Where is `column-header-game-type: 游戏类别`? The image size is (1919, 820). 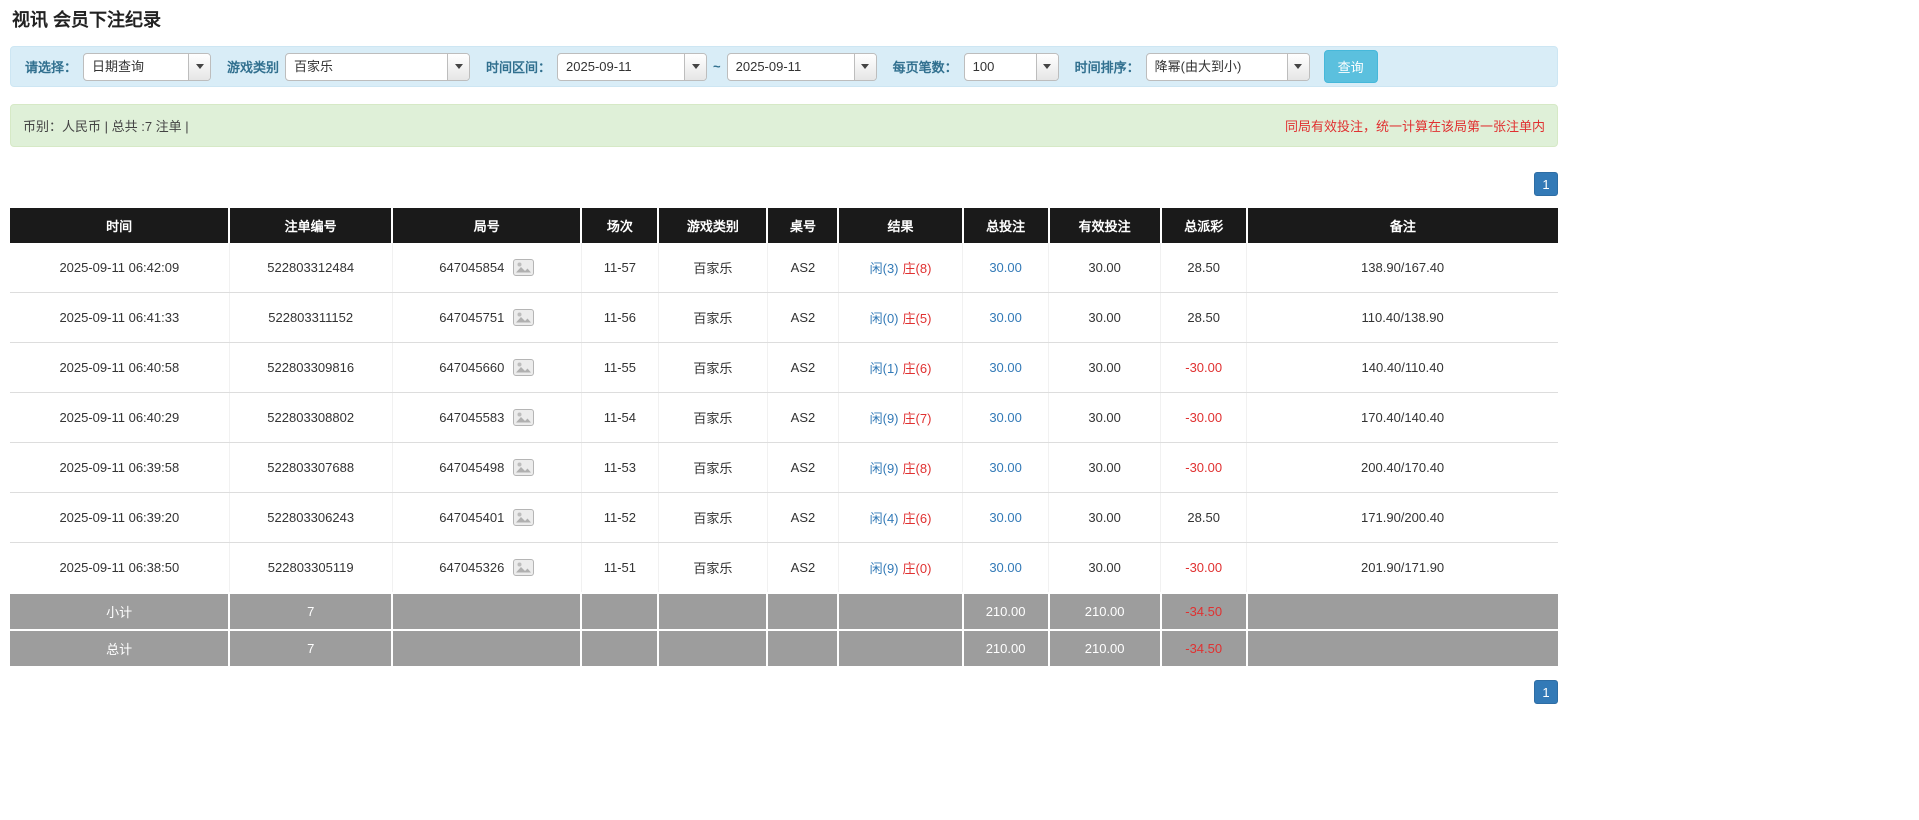 column-header-game-type: 游戏类别 is located at coordinates (713, 225).